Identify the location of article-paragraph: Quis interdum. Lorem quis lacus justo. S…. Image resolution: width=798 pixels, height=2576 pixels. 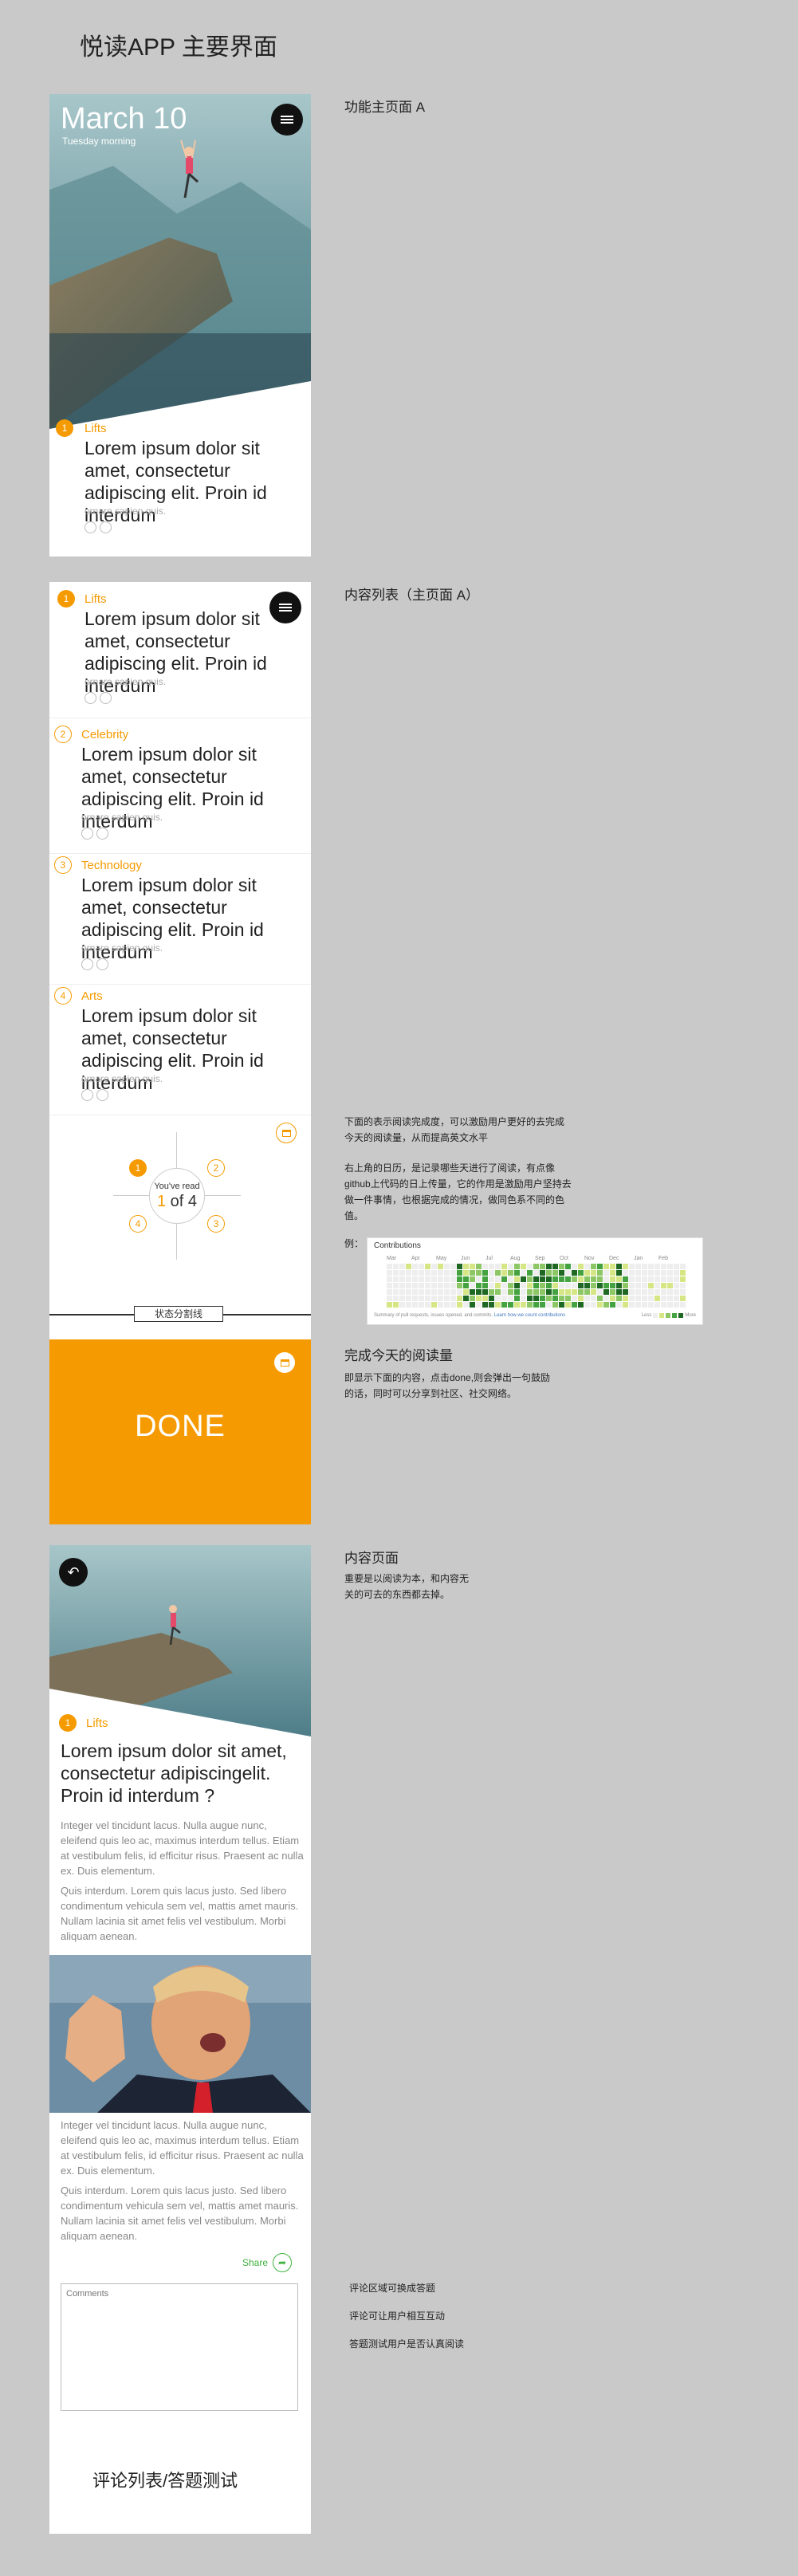
(180, 2214).